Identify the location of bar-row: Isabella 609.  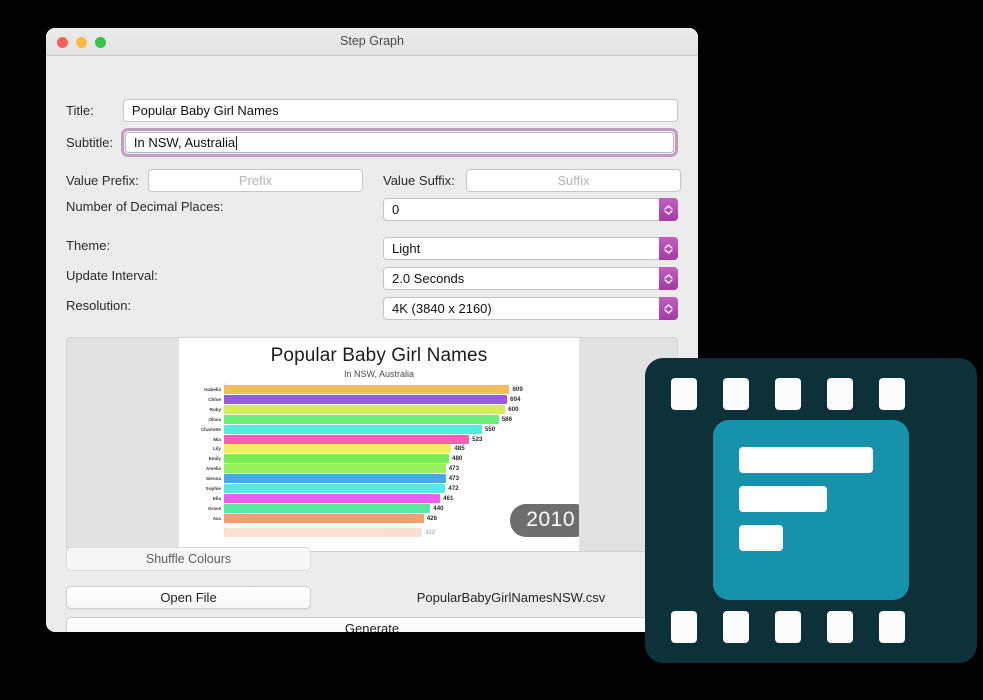
(379, 389).